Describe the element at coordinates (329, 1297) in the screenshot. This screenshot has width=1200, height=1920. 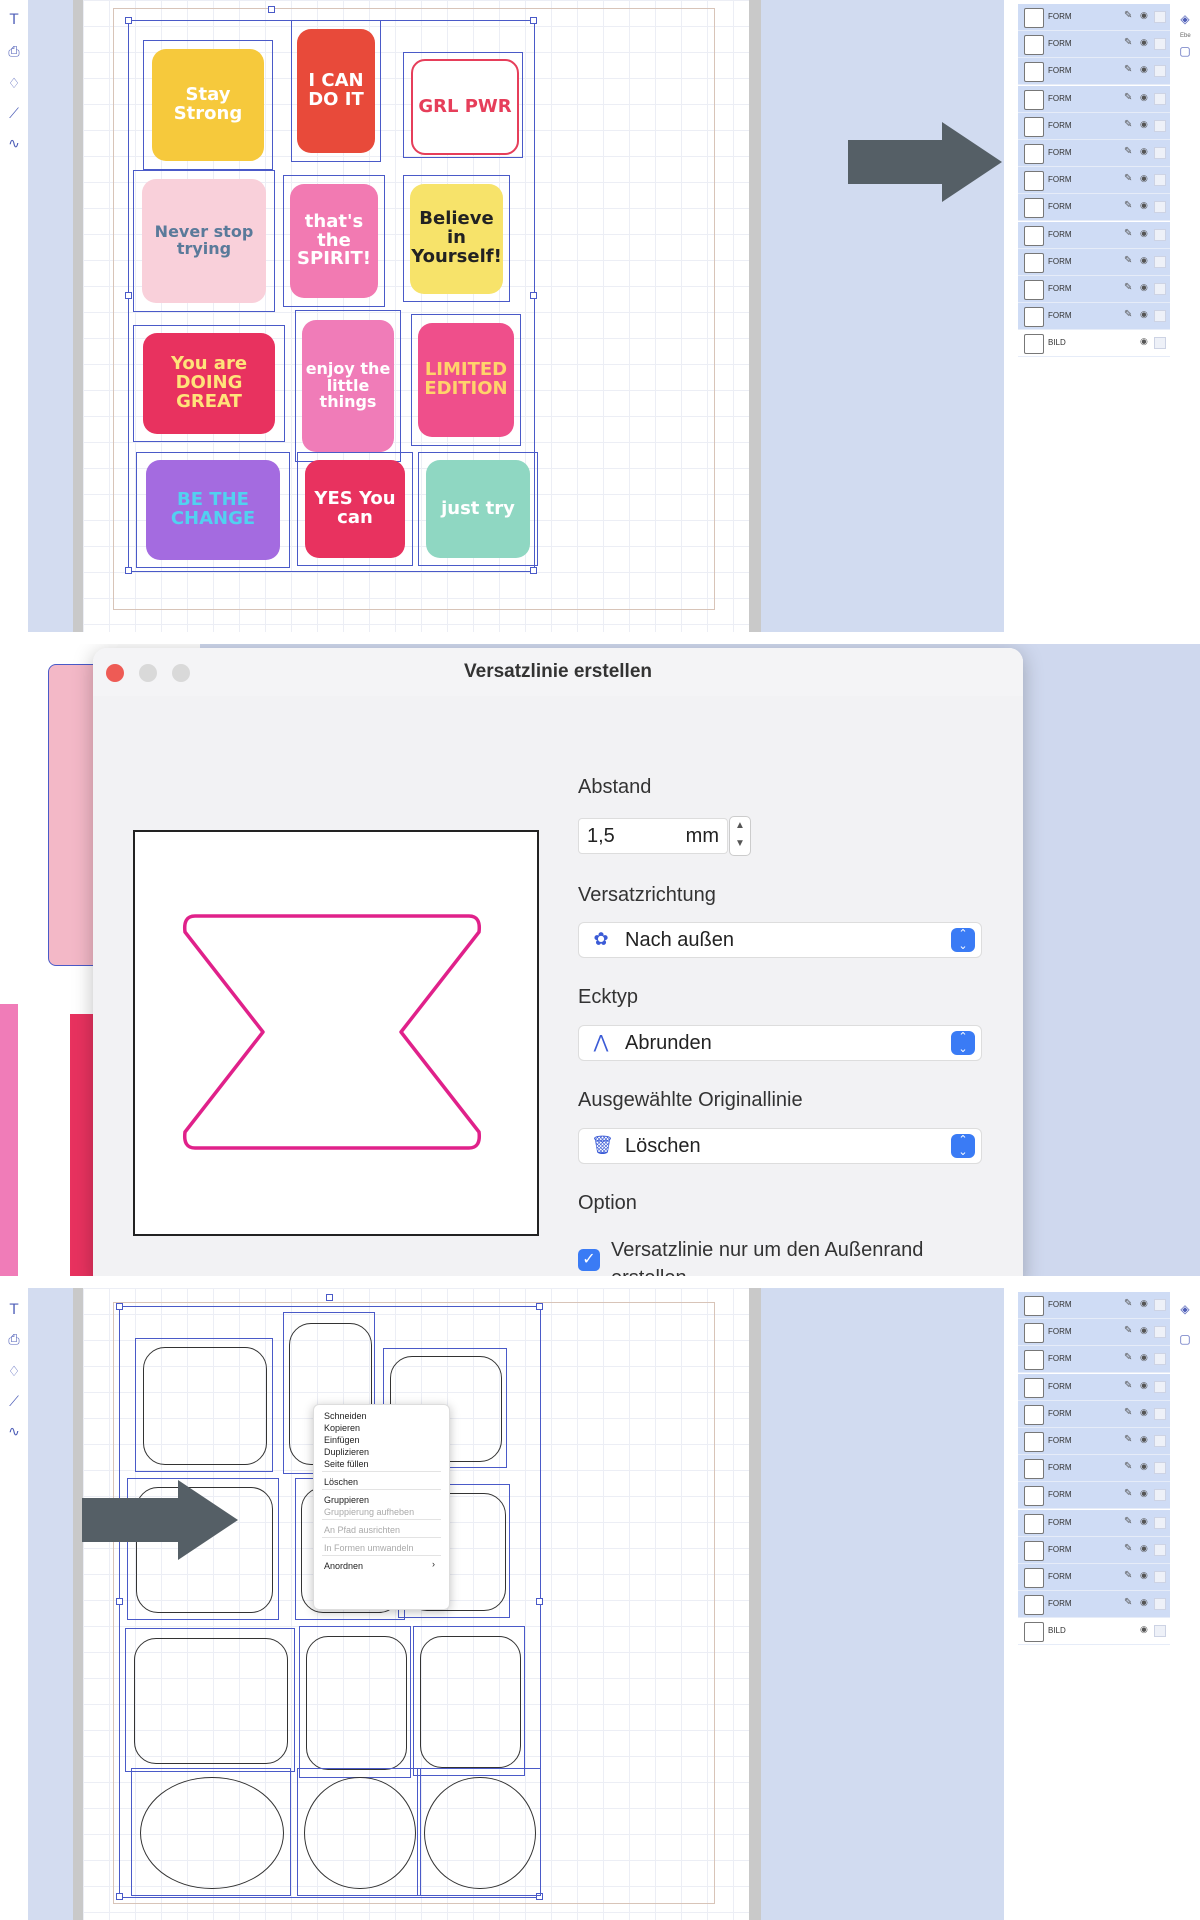
I see `rotate-handle` at that location.